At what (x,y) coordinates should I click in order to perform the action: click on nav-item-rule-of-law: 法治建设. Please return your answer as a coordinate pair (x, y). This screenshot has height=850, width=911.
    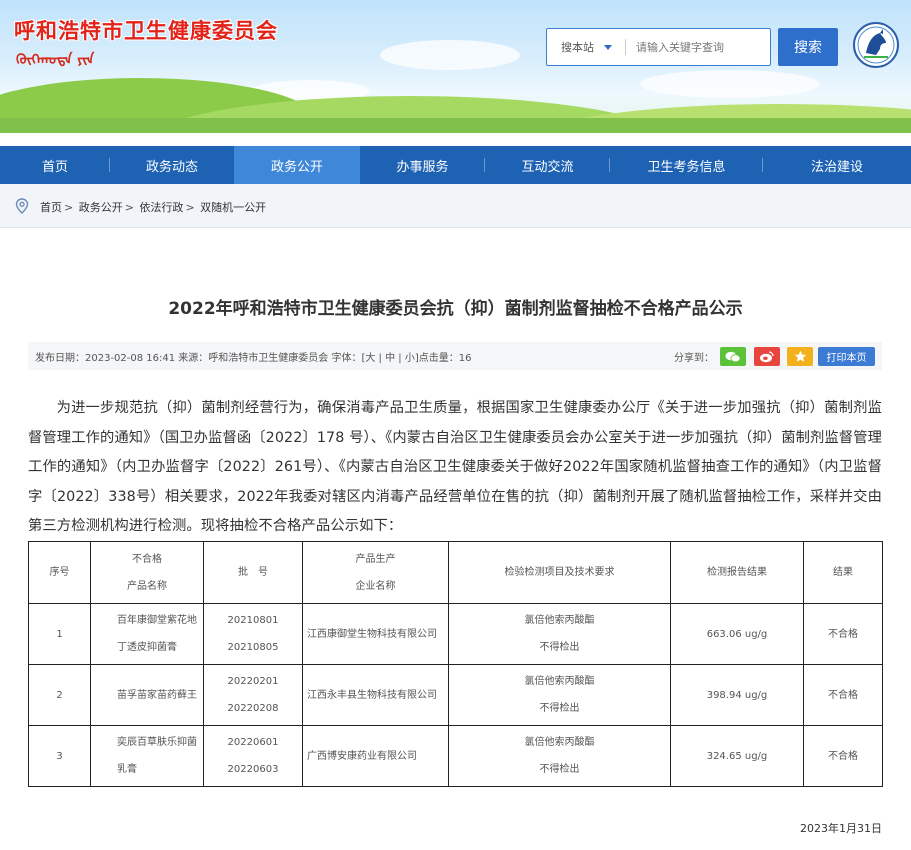
    Looking at the image, I should click on (837, 165).